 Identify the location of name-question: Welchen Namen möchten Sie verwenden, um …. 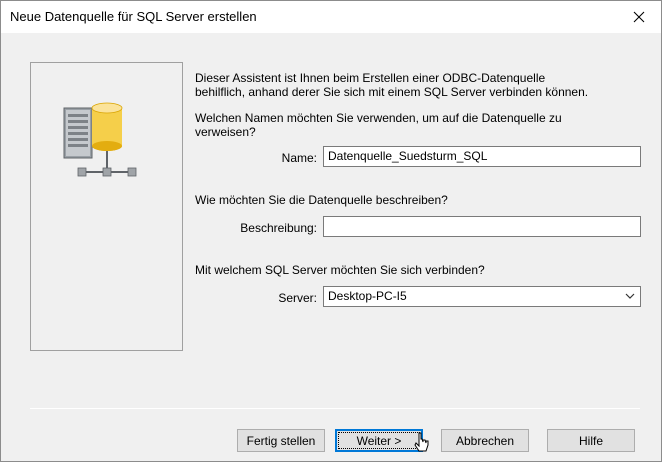
(378, 125).